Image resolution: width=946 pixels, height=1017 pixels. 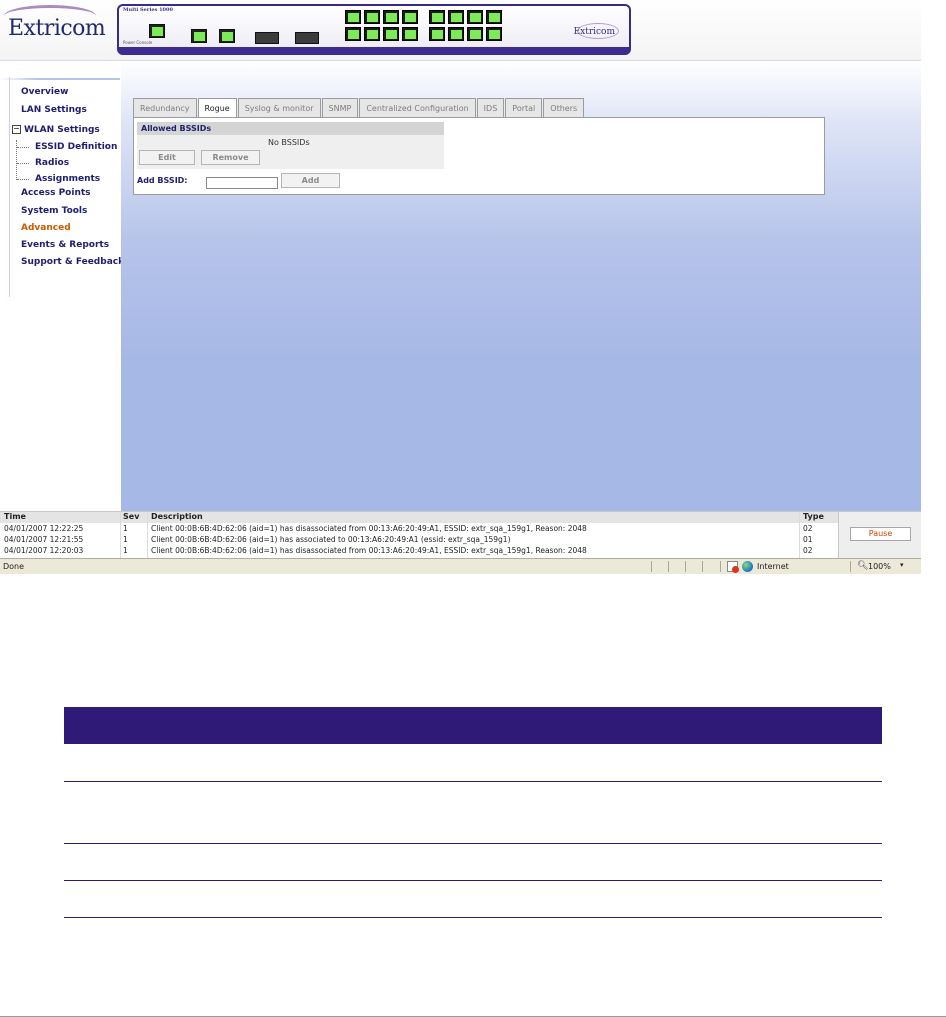 What do you see at coordinates (279, 107) in the screenshot?
I see `tab-syslog-monitor: Syslog & monitor` at bounding box center [279, 107].